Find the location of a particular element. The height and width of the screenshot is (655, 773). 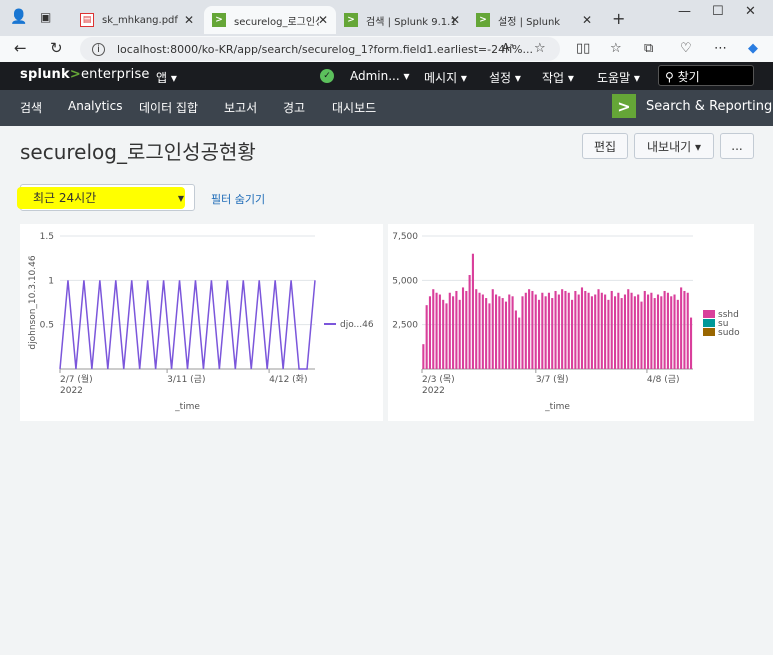

nav-alerts: 경고 is located at coordinates (294, 107).